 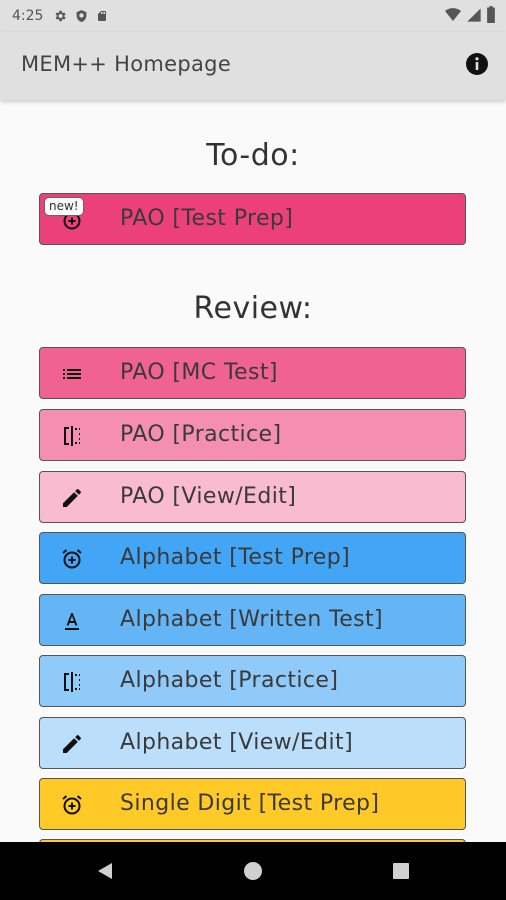 I want to click on review-item-pao-mc-test: PAO [MC Test], so click(x=252, y=373).